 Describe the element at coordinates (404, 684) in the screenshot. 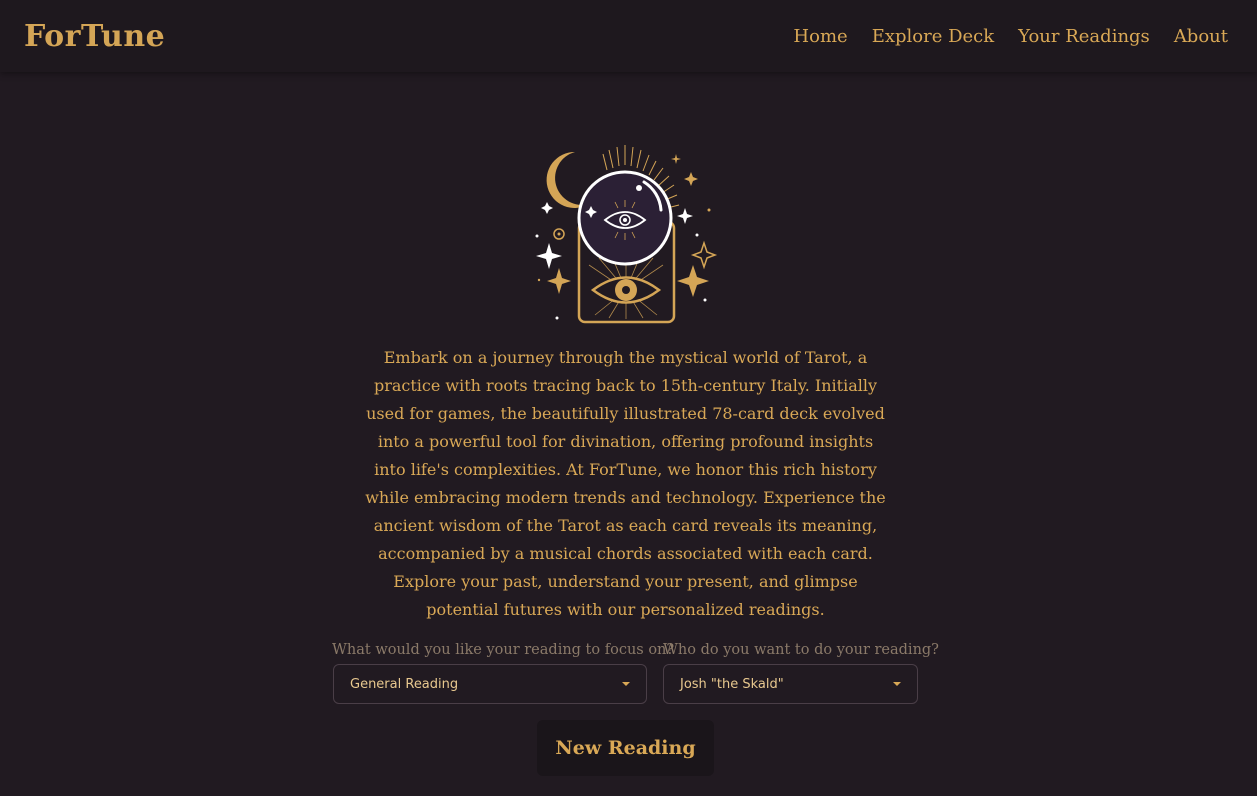

I see `focus-select-value: General Reading` at that location.